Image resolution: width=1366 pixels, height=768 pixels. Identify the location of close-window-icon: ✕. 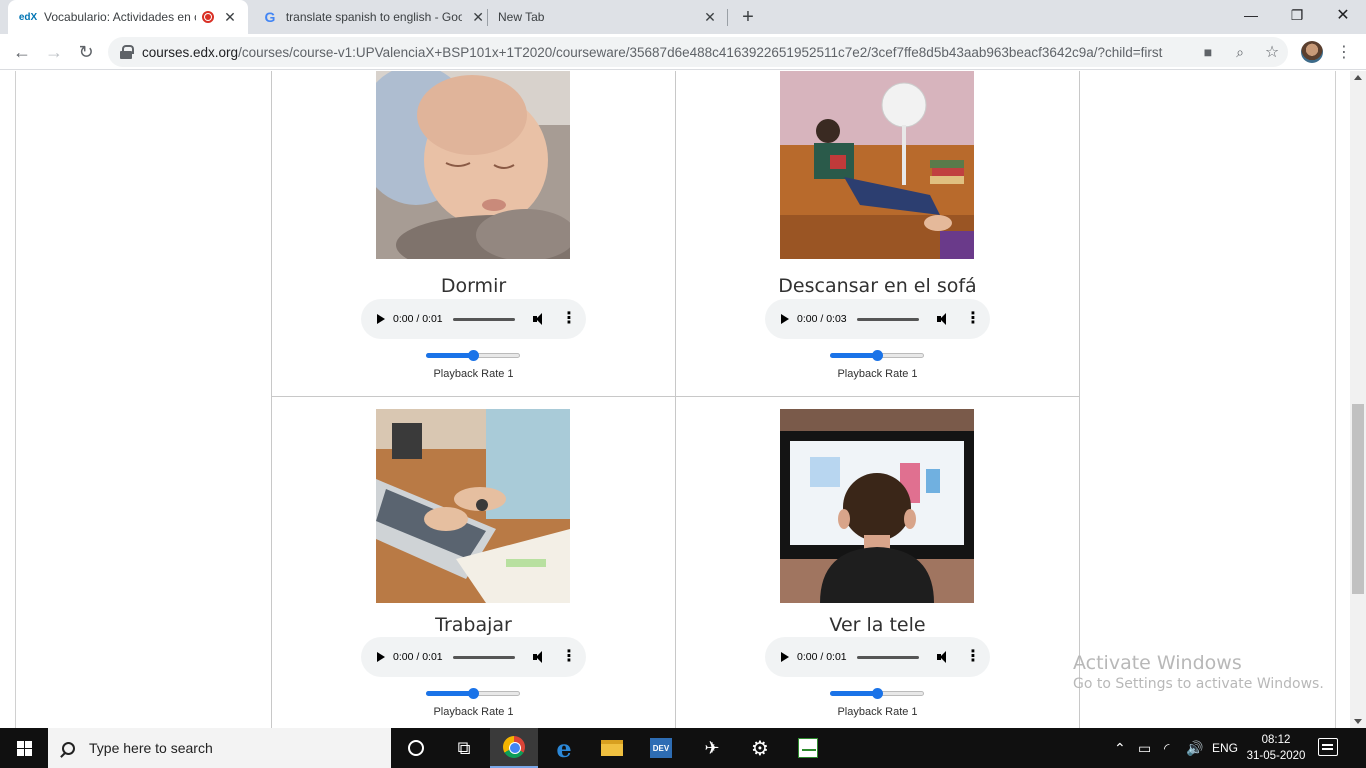
(1343, 15).